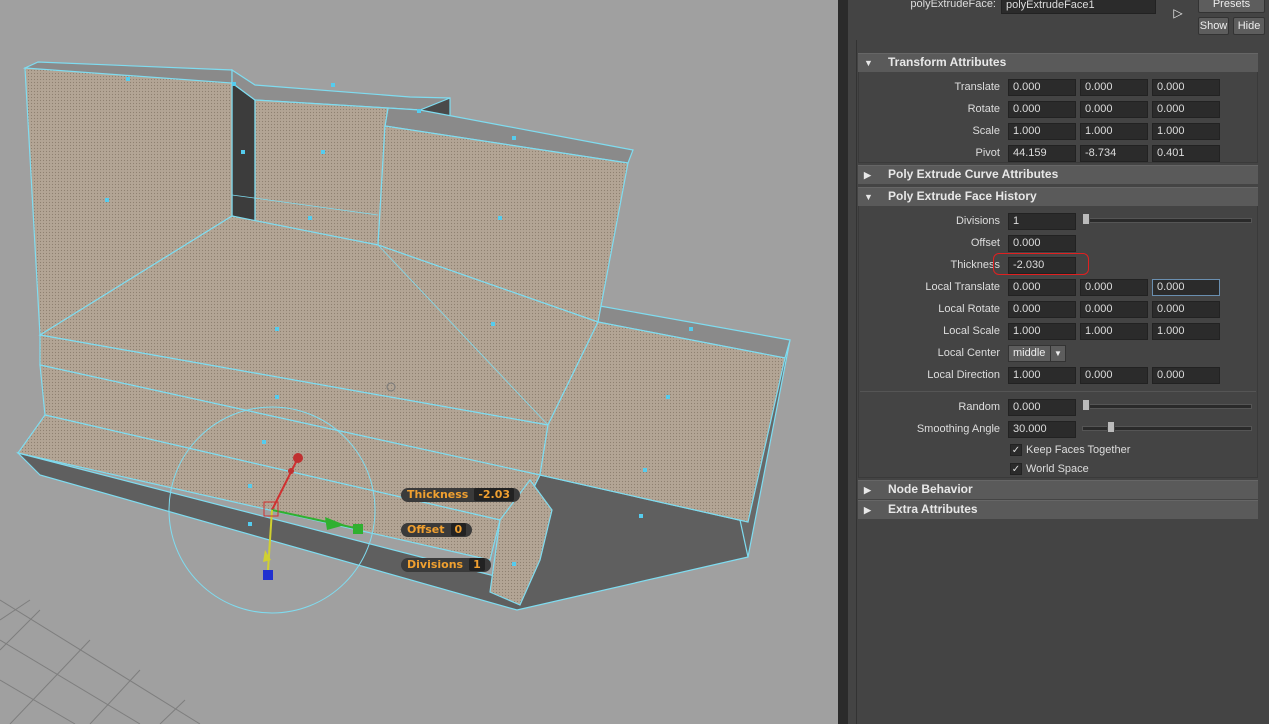 The image size is (1269, 724). Describe the element at coordinates (1042, 221) in the screenshot. I see `divisions-field: 1` at that location.